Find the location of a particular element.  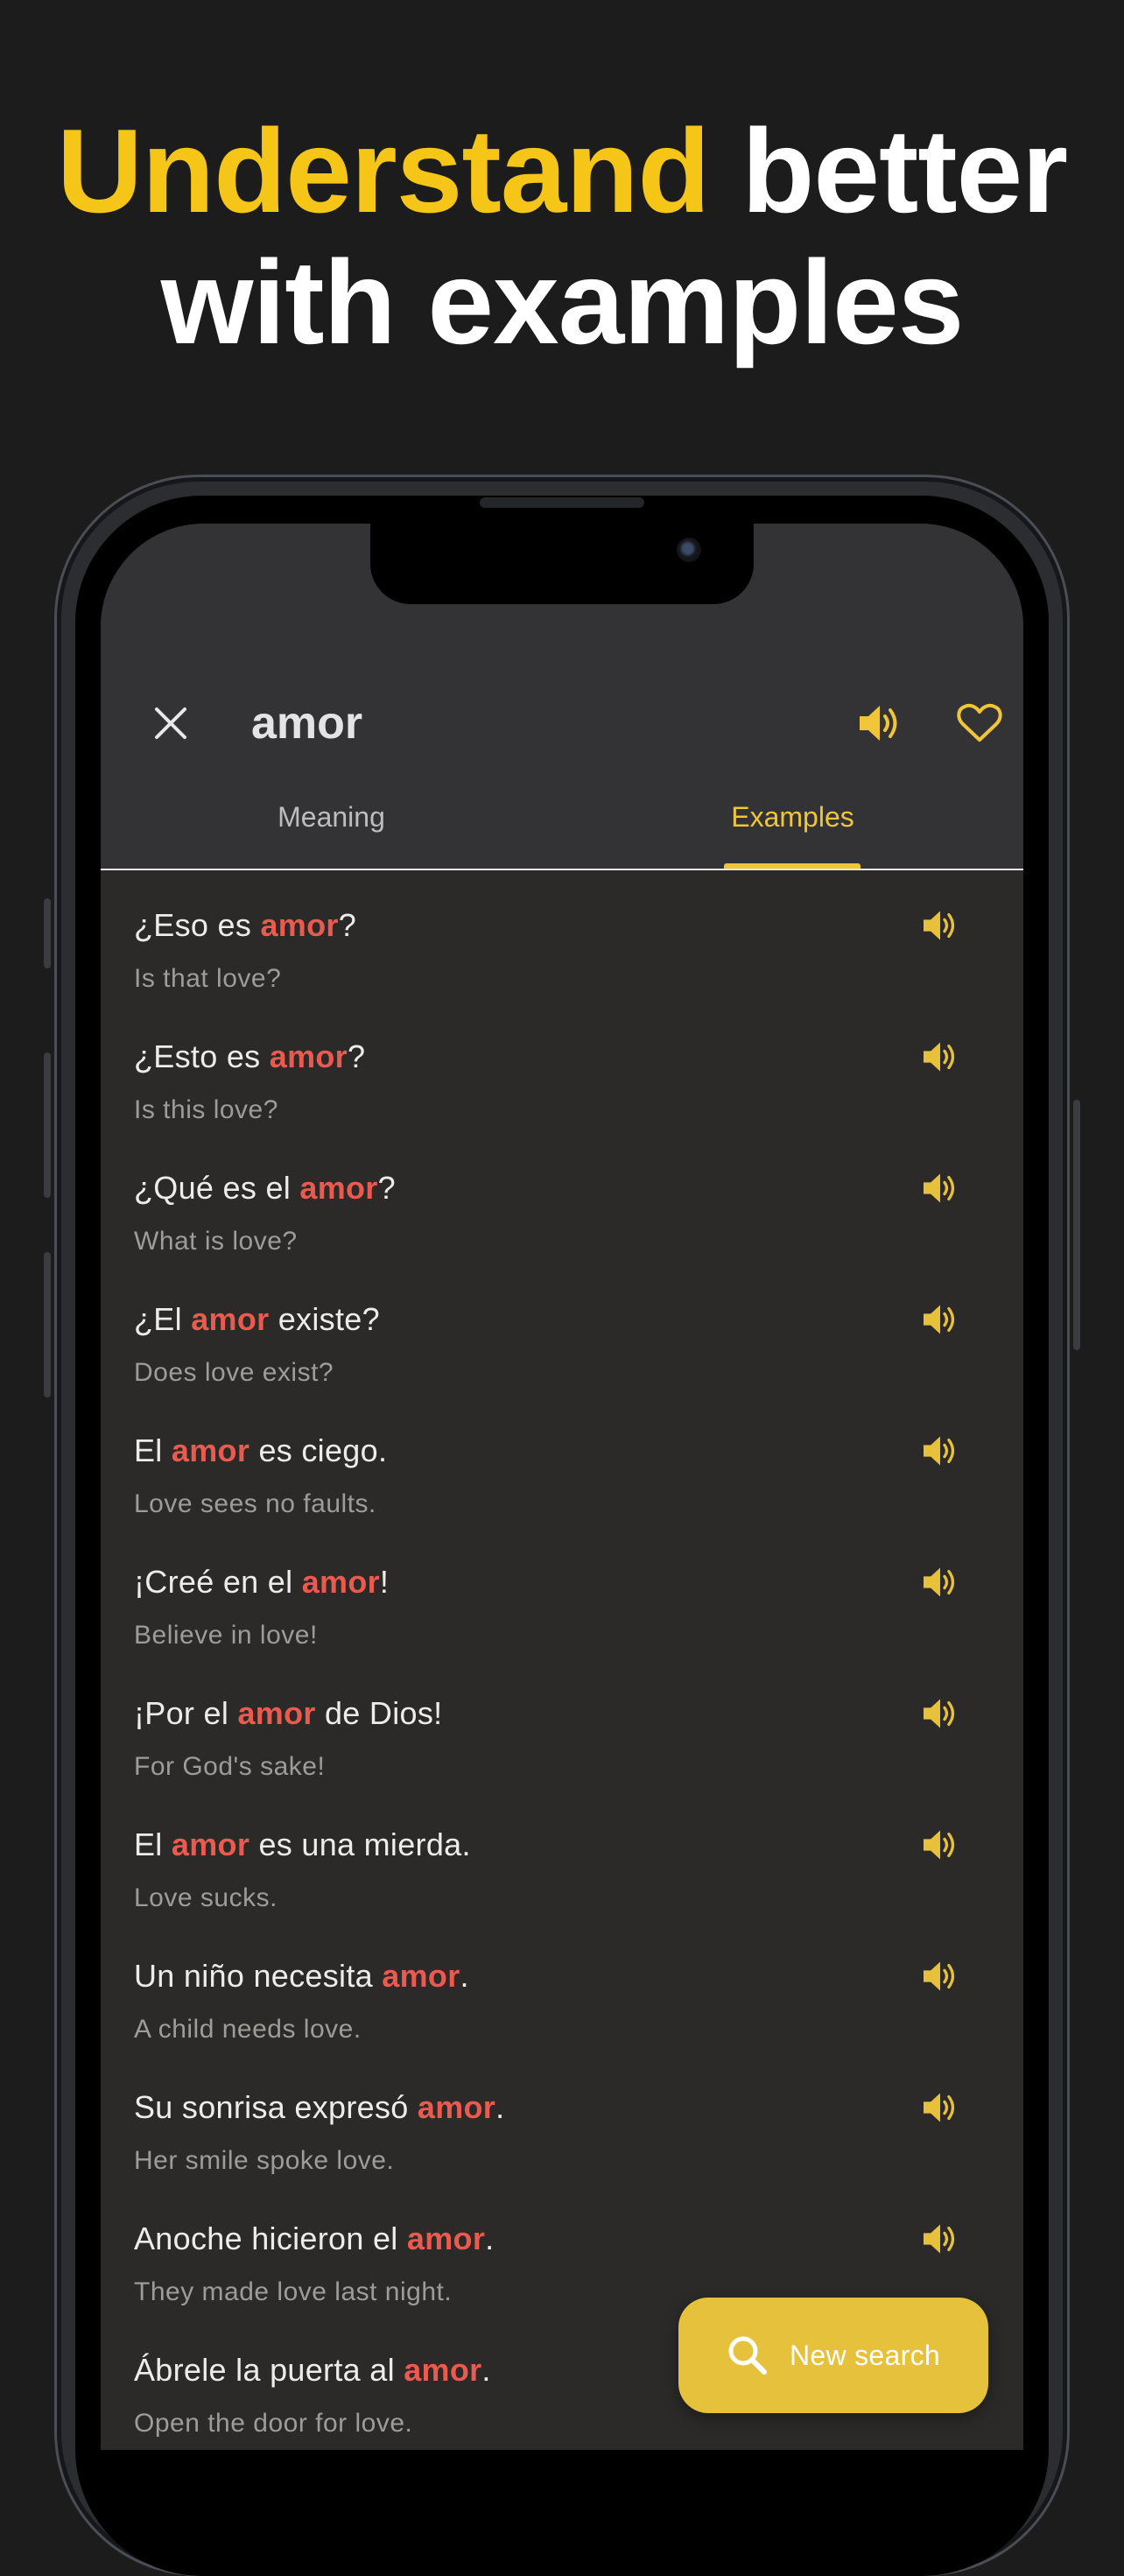

example-translation: Is this love? is located at coordinates (206, 1109).